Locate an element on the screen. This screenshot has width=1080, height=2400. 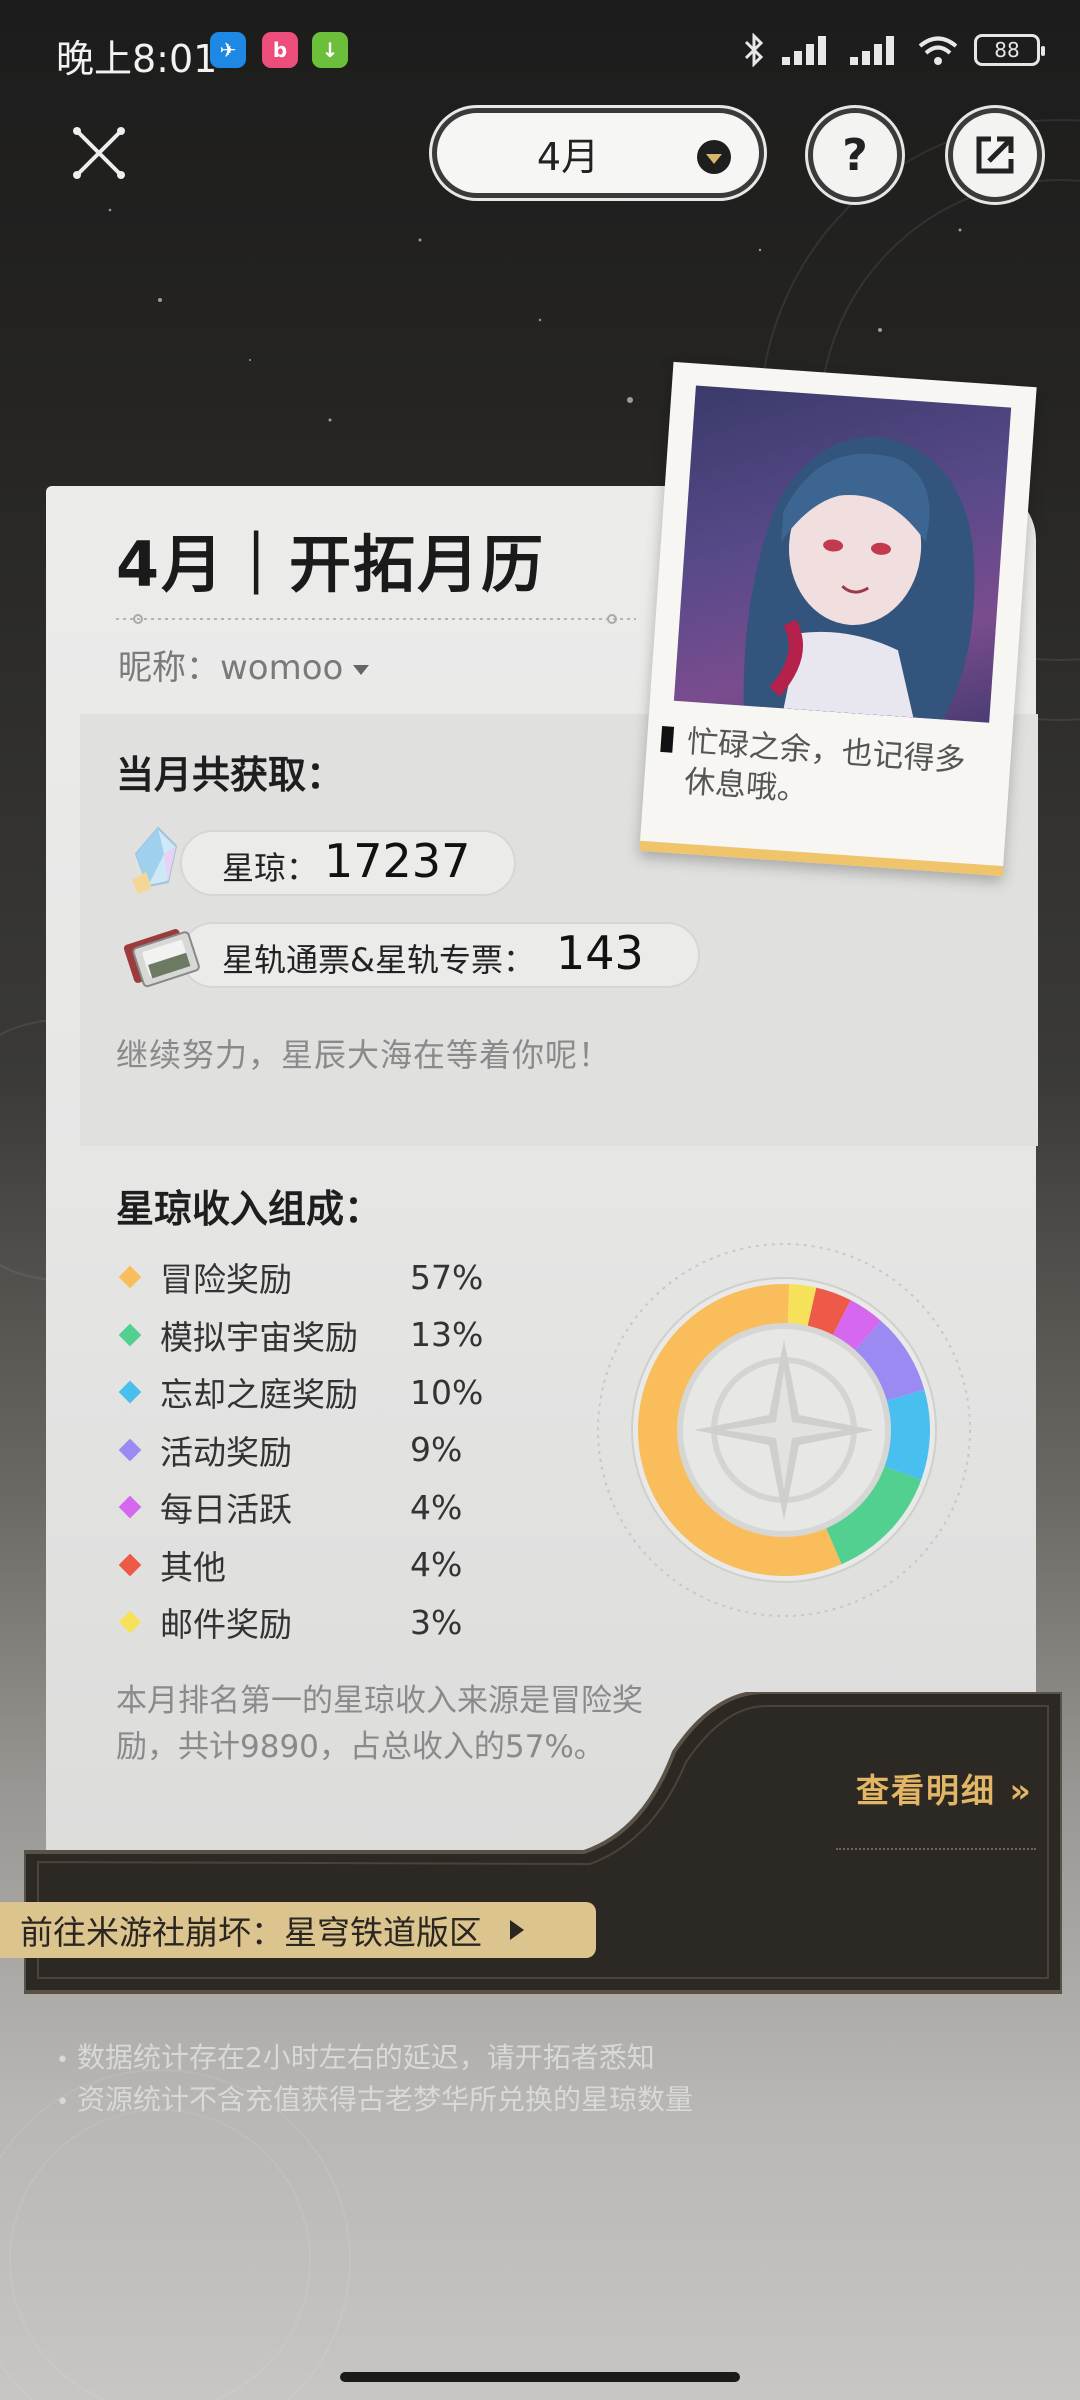
stellar-jade-value: 17237 is located at coordinates (397, 861).